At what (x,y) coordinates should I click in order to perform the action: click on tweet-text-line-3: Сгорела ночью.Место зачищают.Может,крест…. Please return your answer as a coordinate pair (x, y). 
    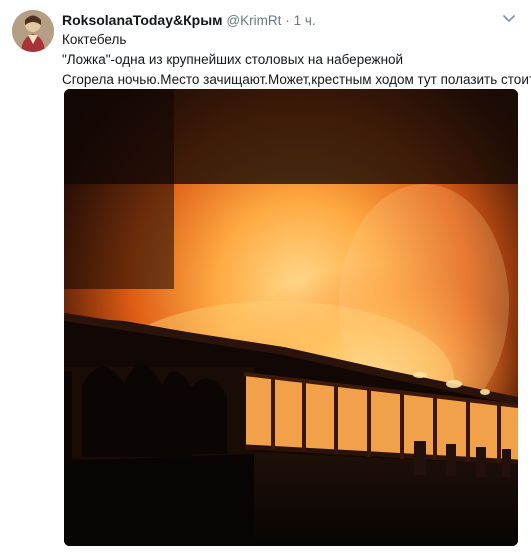
    Looking at the image, I should click on (296, 79).